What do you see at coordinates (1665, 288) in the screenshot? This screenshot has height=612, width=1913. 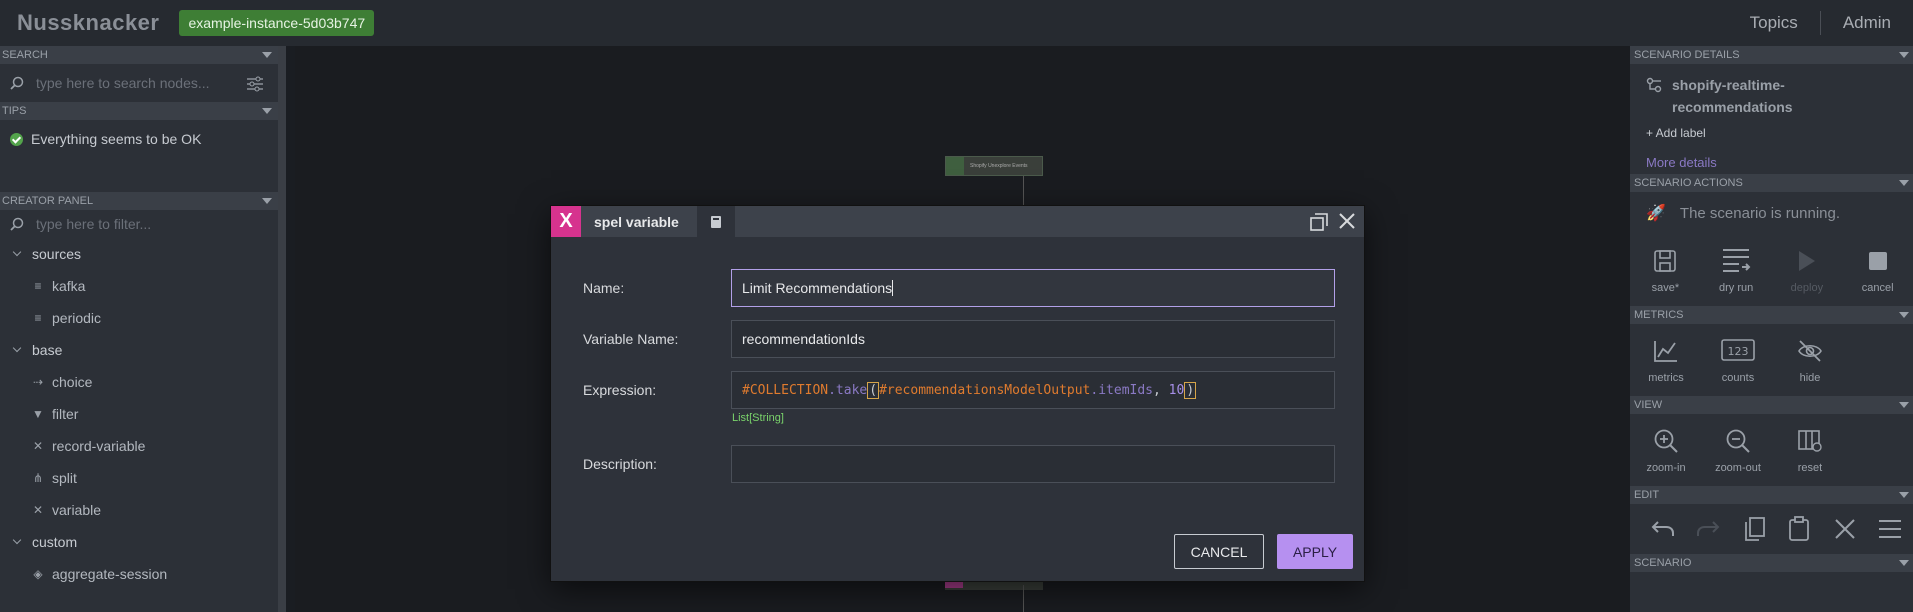 I see `save-label: save*` at bounding box center [1665, 288].